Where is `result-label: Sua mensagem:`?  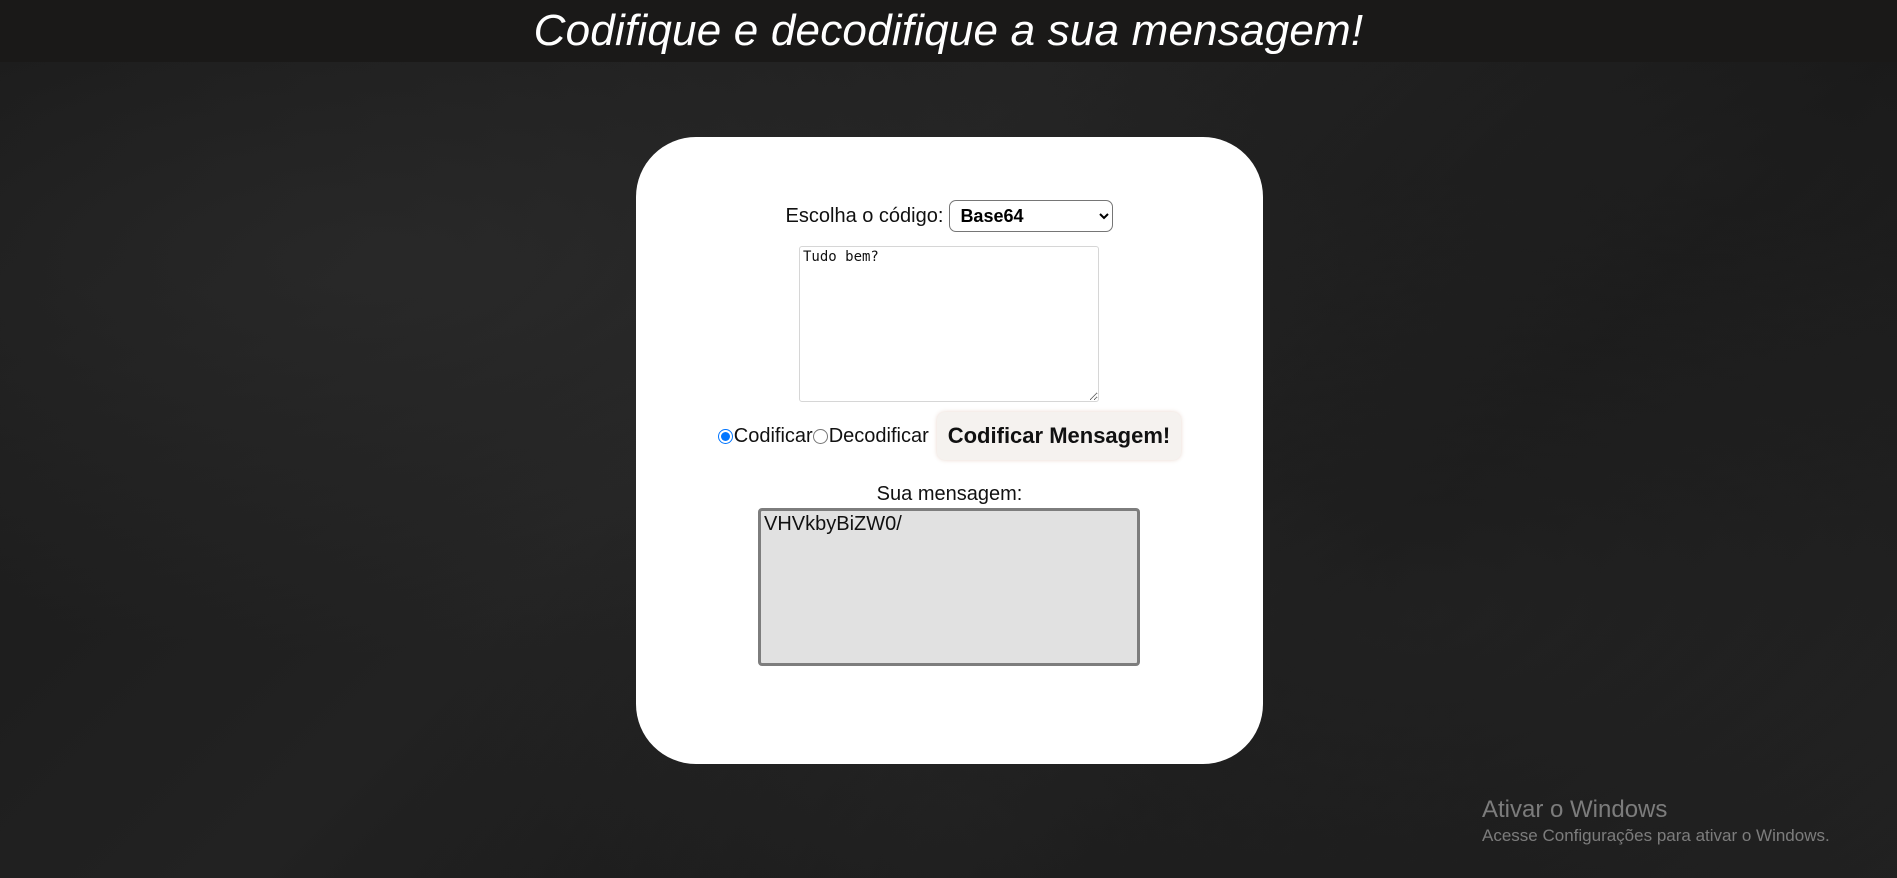
result-label: Sua mensagem: is located at coordinates (949, 494).